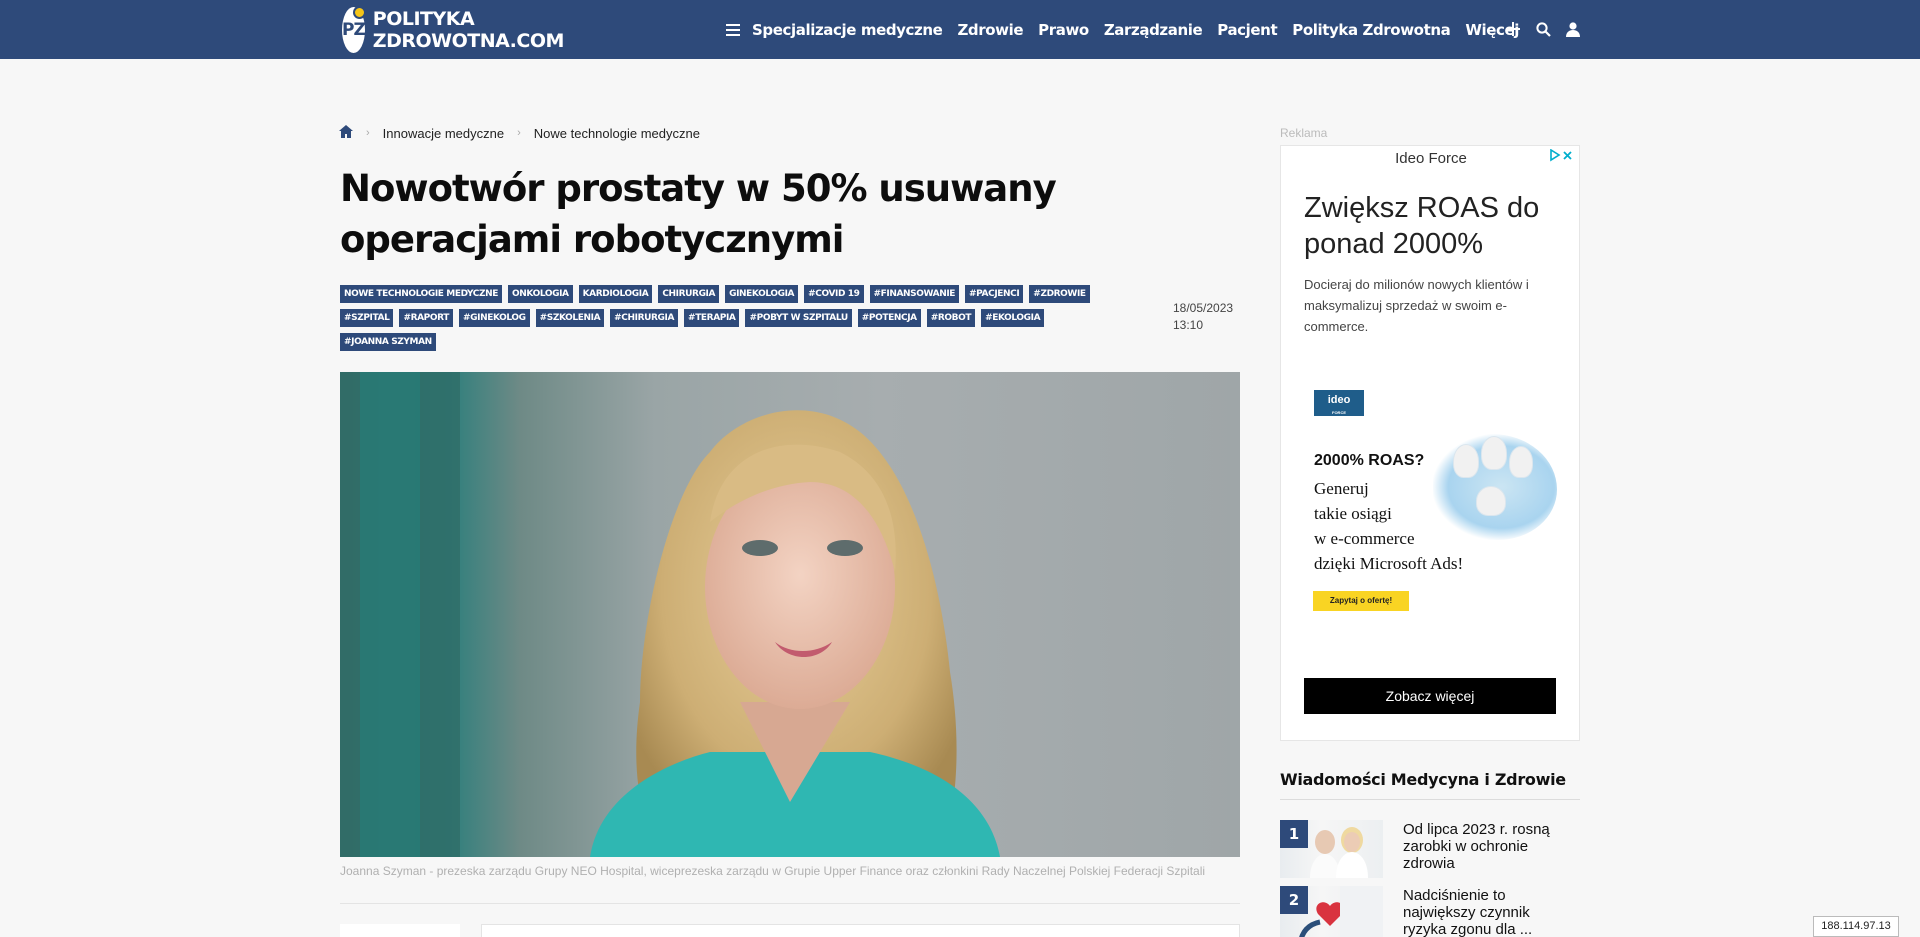 The width and height of the screenshot is (1920, 937). What do you see at coordinates (1430, 696) in the screenshot?
I see `ad-see-more-button: Zobacz więcej` at bounding box center [1430, 696].